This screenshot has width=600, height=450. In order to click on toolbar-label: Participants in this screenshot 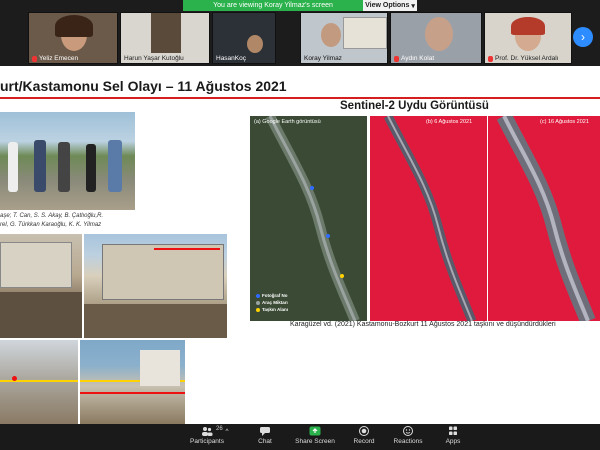, I will do `click(207, 441)`.